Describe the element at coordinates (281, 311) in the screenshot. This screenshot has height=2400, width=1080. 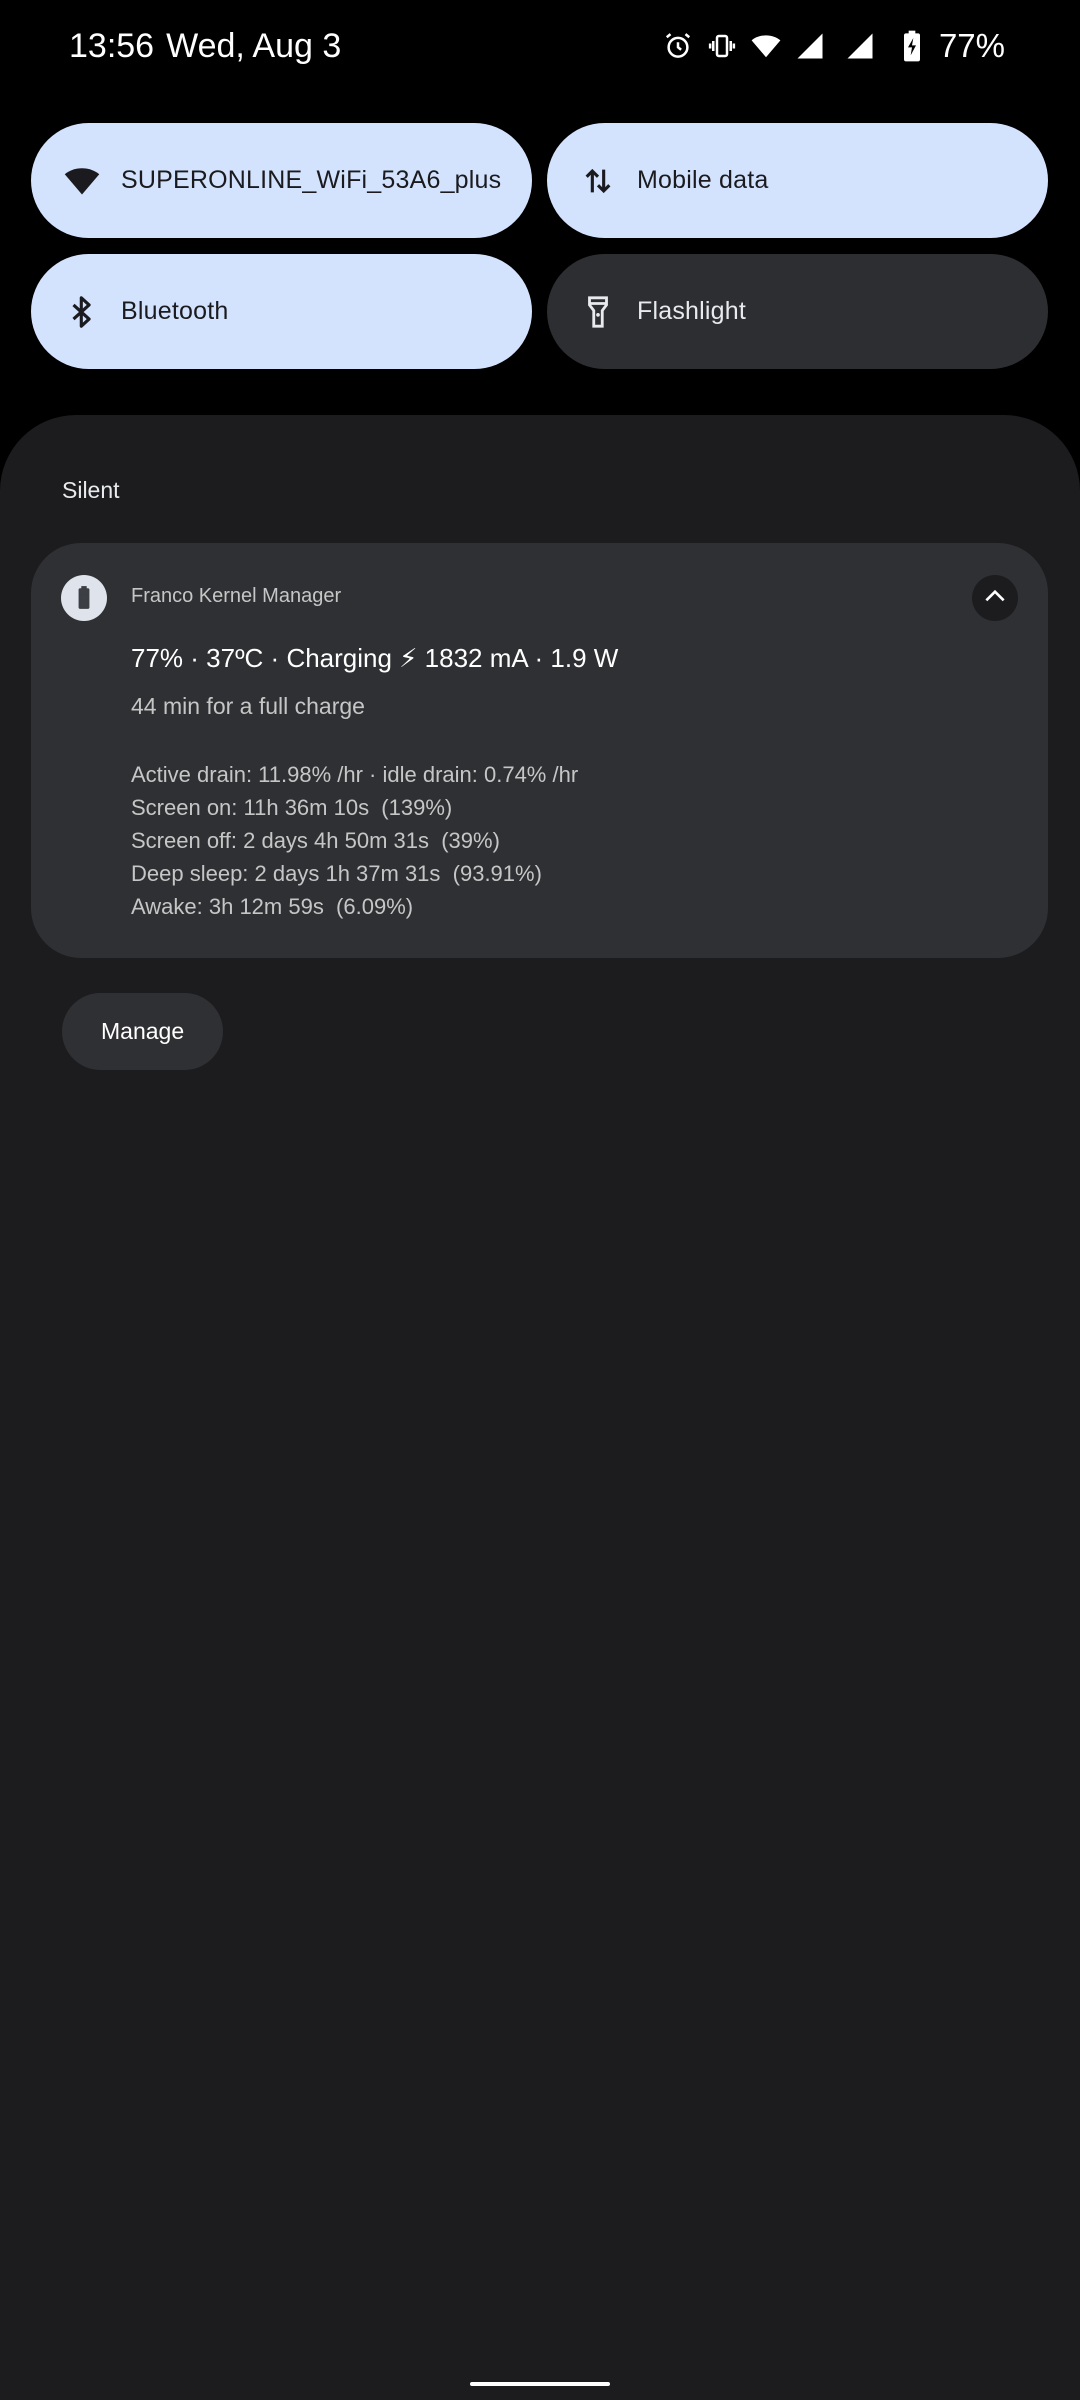
I see `tile-bluetooth: Bluetooth` at that location.